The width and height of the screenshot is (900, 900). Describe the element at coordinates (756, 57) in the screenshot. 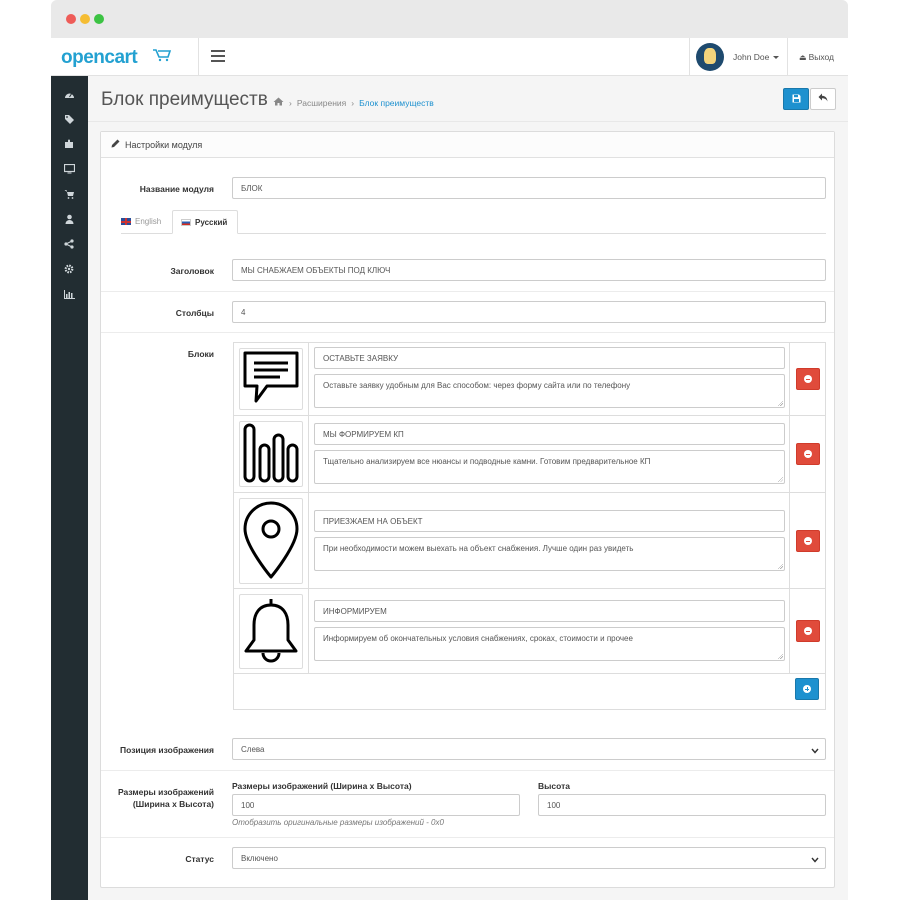

I see `user-menu: John Doe` at that location.